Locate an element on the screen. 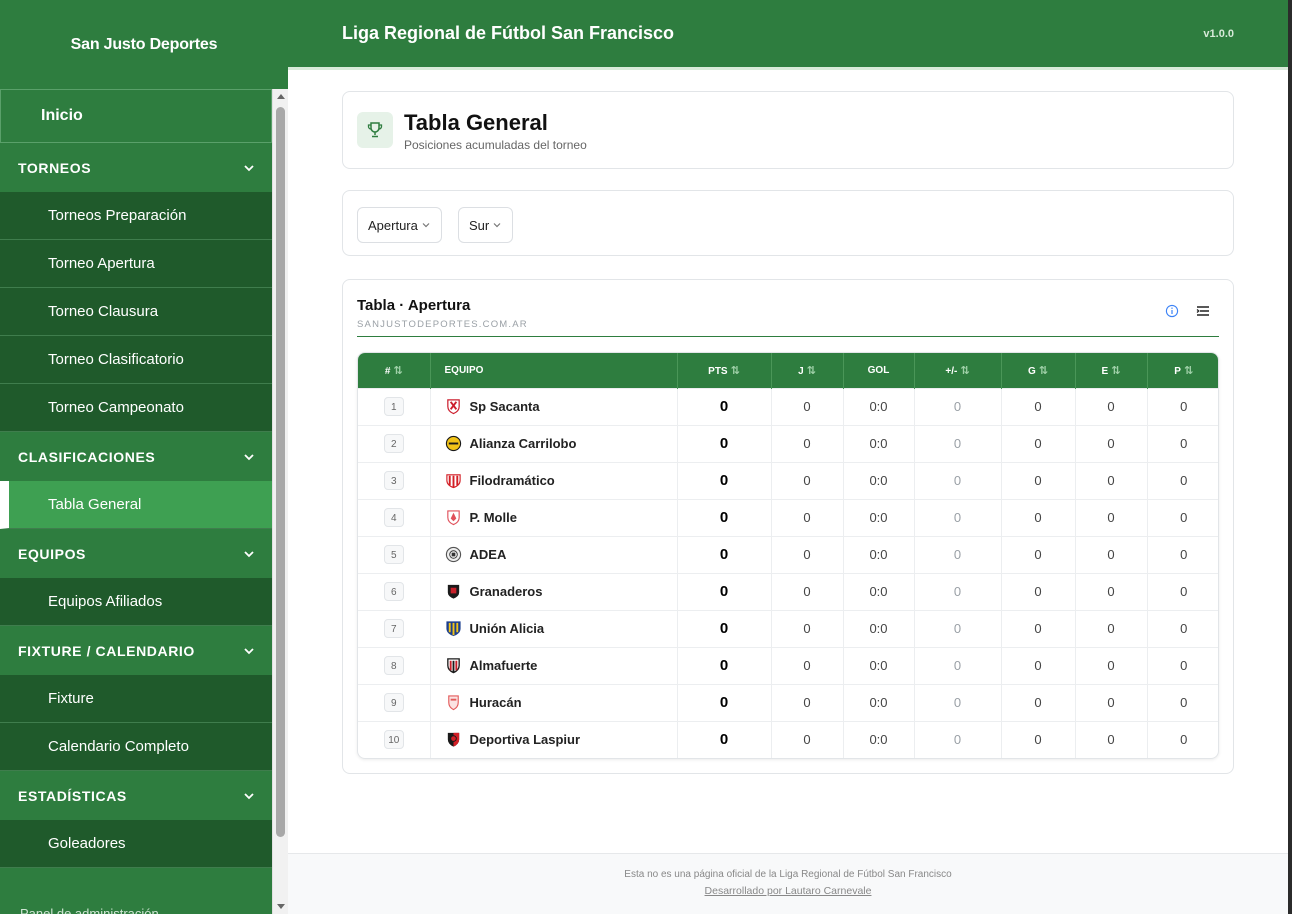 This screenshot has width=1292, height=914. col-e: E ⇅ is located at coordinates (1111, 370).